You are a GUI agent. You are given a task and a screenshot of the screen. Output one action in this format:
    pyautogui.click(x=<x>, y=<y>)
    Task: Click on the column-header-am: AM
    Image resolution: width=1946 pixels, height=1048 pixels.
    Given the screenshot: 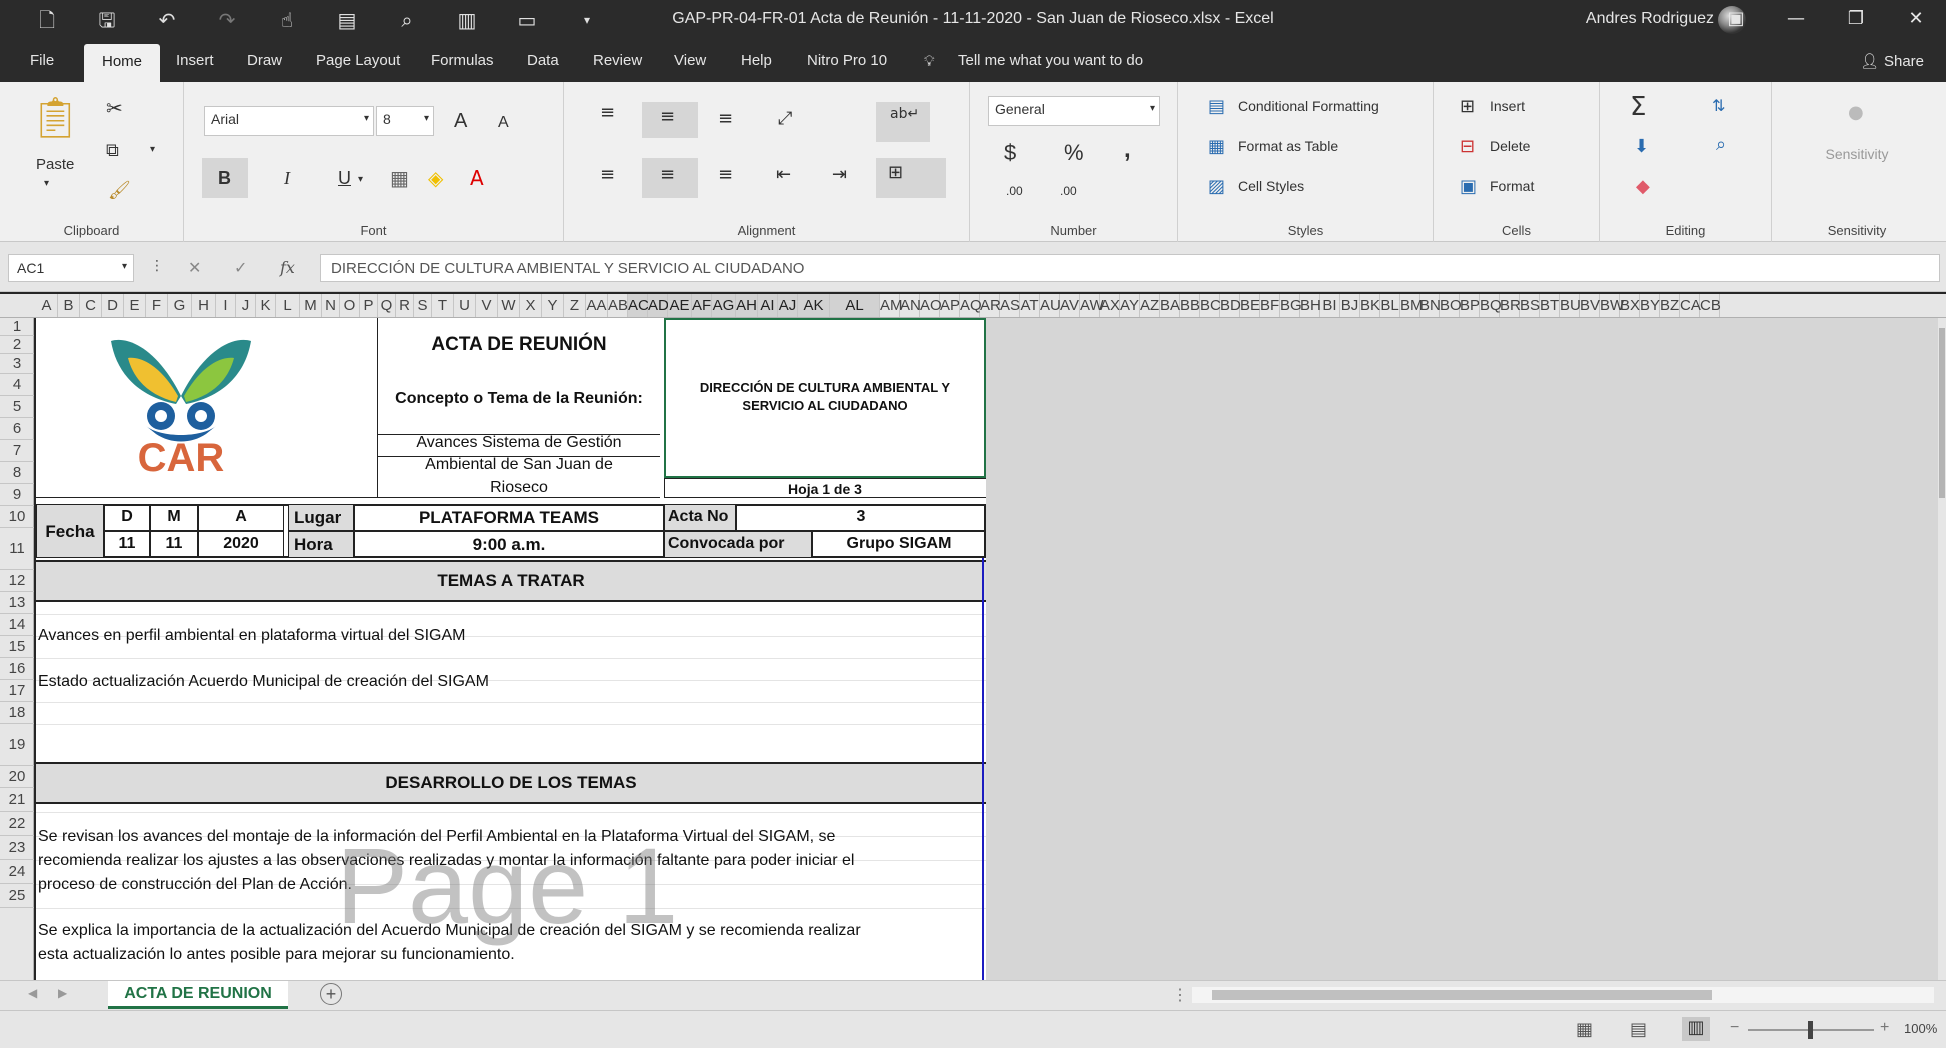 What is the action you would take?
    pyautogui.click(x=891, y=305)
    